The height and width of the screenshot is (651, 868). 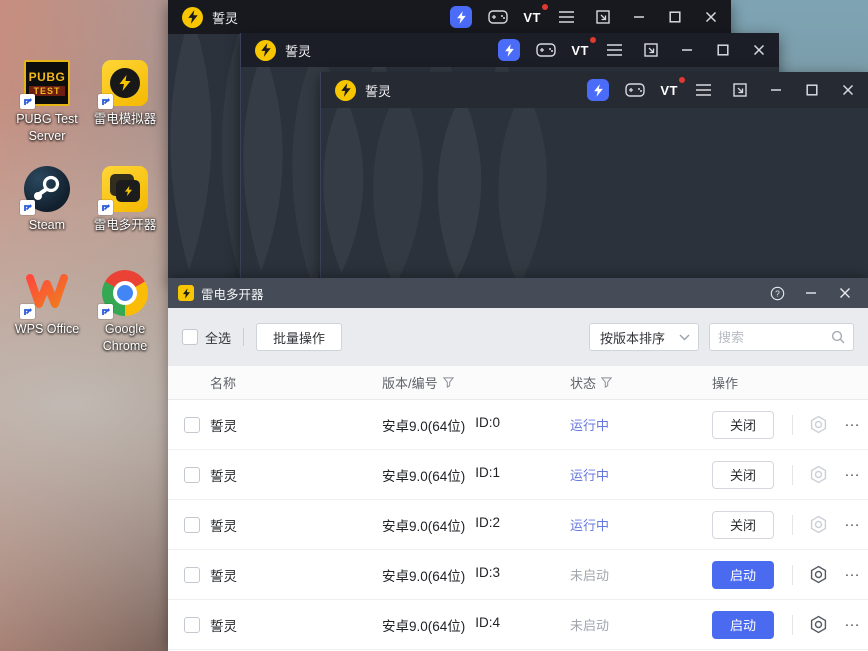 What do you see at coordinates (190, 337) in the screenshot?
I see `select-all-checkbox` at bounding box center [190, 337].